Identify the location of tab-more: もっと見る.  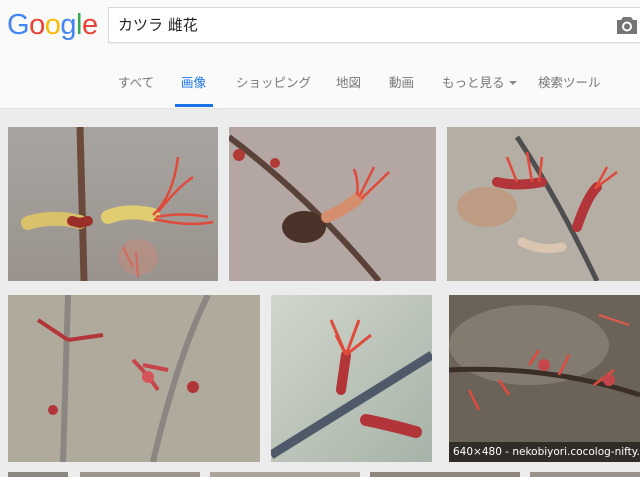
(479, 81).